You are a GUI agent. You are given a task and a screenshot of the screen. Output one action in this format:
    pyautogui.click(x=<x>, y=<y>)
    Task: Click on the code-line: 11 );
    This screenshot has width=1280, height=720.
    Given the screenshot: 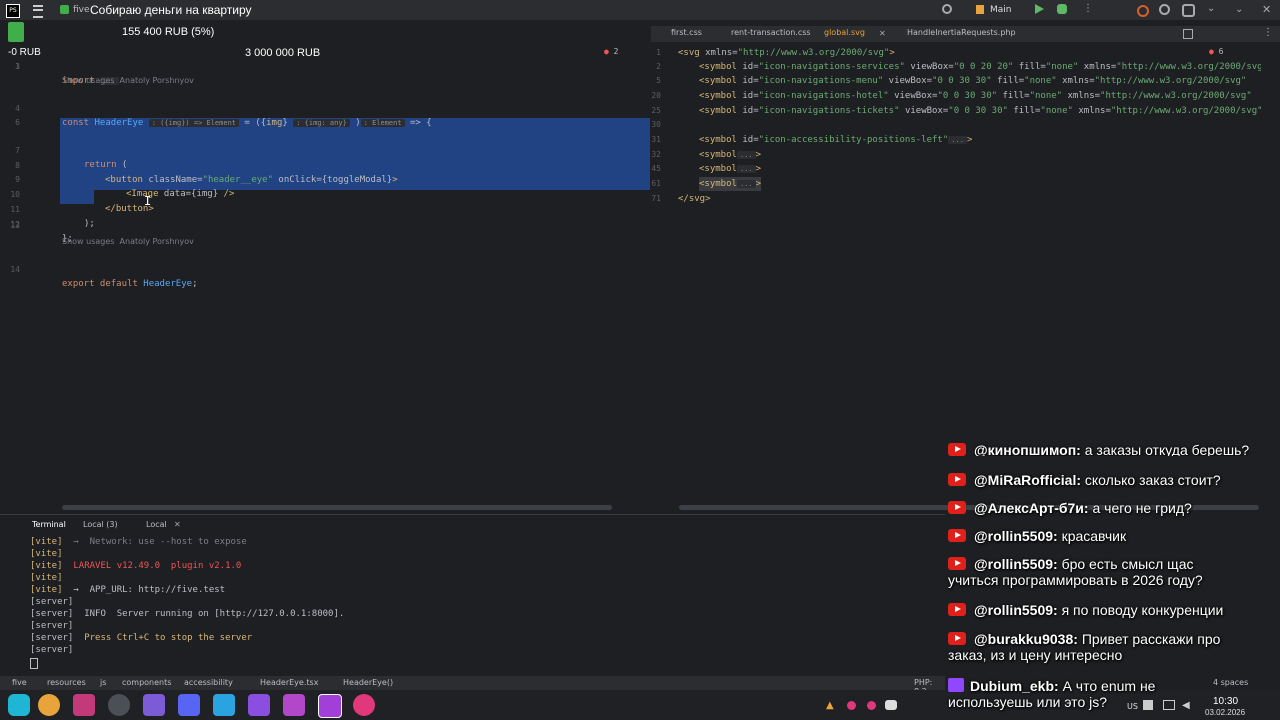 What is the action you would take?
    pyautogui.click(x=52, y=217)
    